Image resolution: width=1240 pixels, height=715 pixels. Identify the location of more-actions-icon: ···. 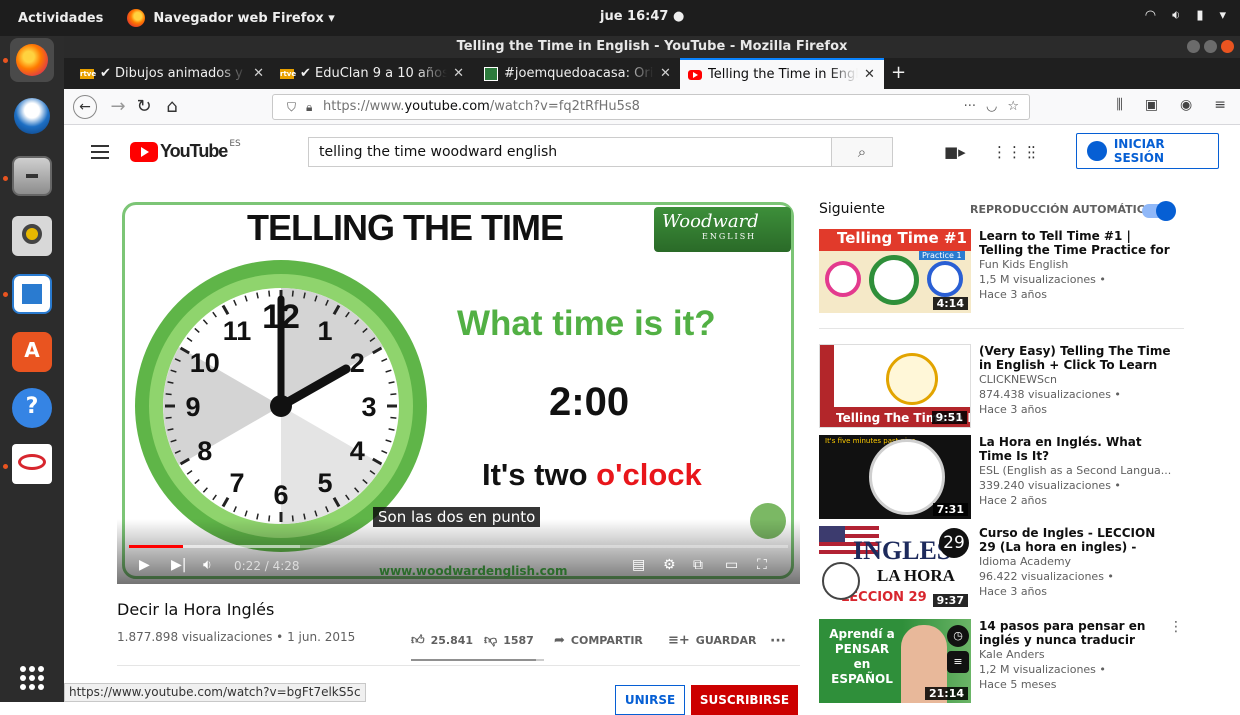
(778, 641).